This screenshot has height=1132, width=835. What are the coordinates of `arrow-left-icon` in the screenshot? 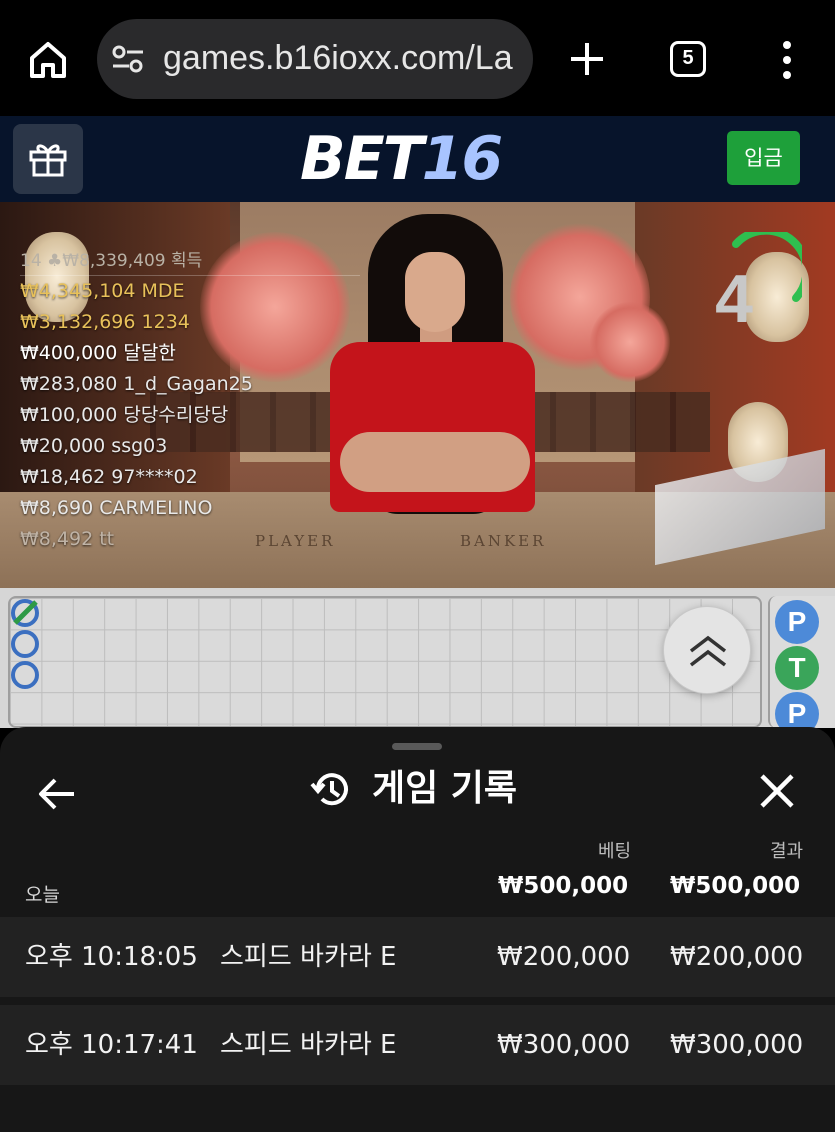 It's located at (57, 794).